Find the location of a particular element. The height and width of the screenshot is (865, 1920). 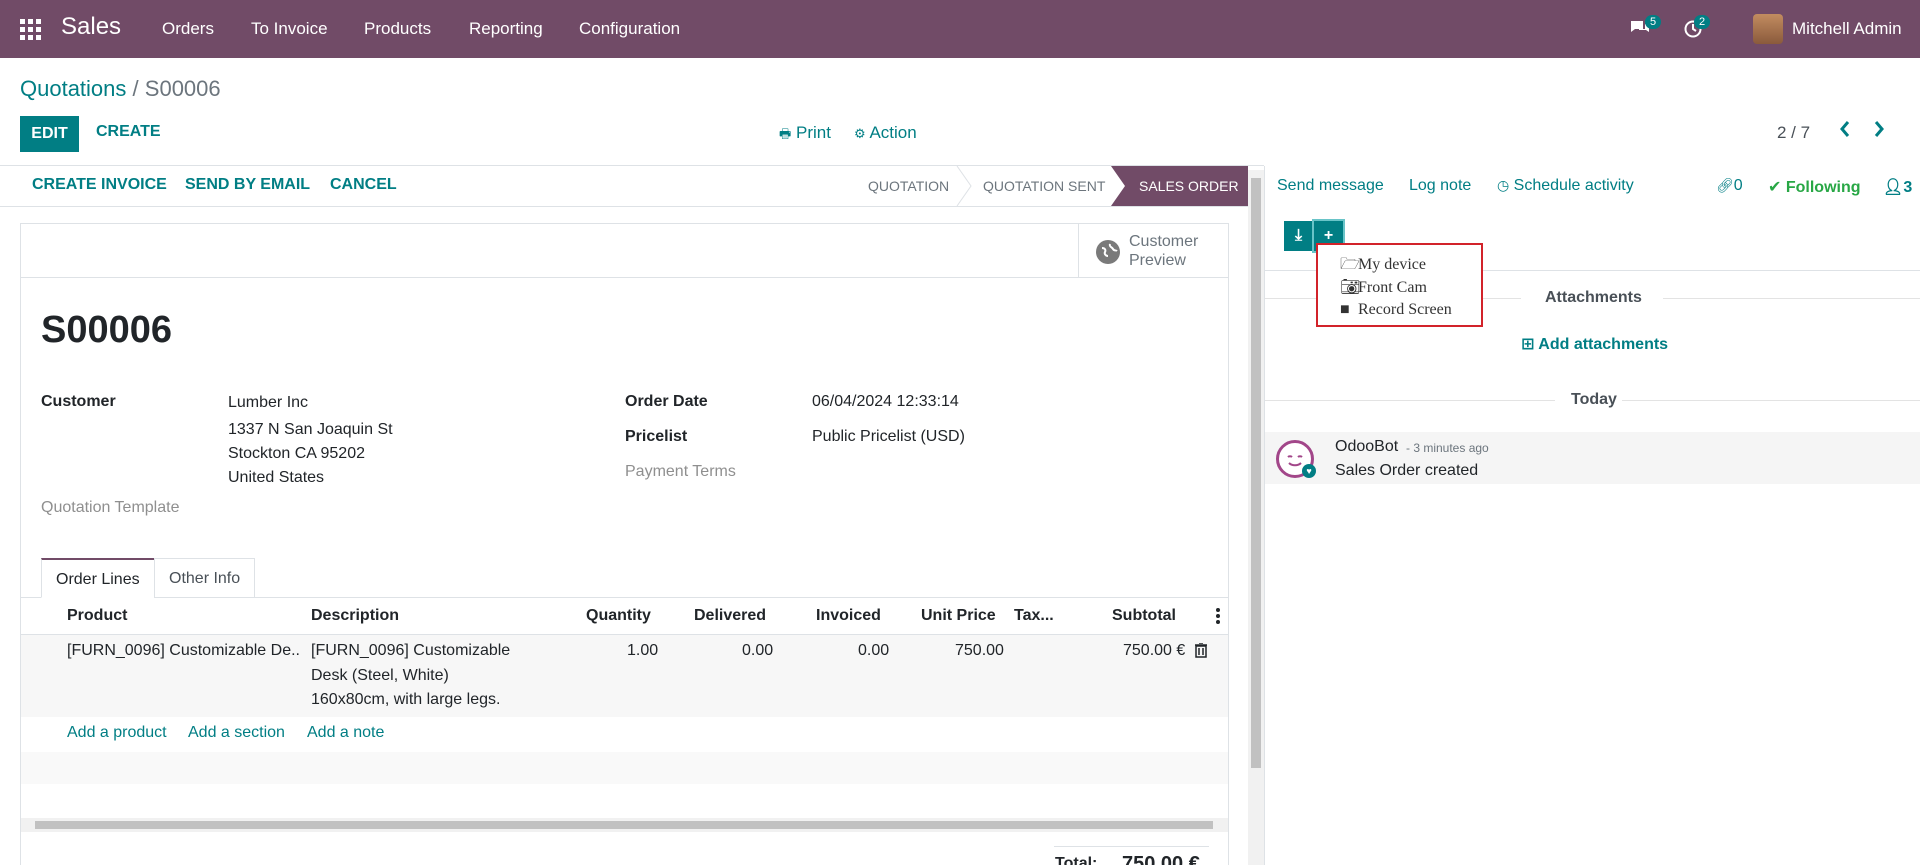

horizontal-scrollbar is located at coordinates (624, 825).